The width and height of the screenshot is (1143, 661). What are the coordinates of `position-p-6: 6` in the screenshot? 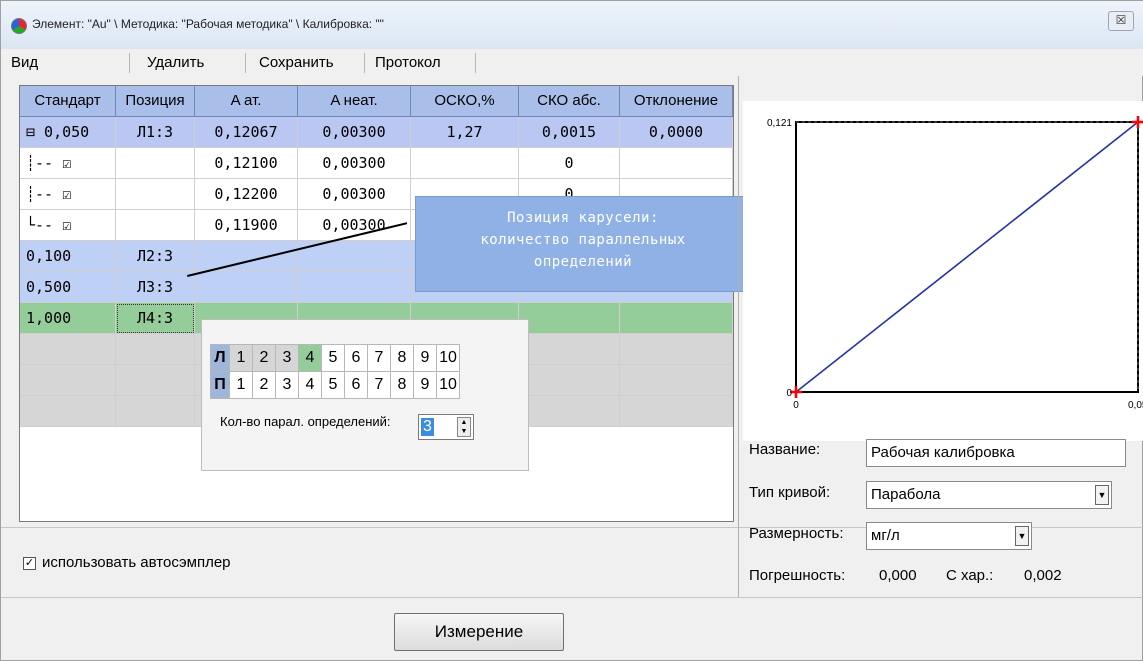 It's located at (356, 385).